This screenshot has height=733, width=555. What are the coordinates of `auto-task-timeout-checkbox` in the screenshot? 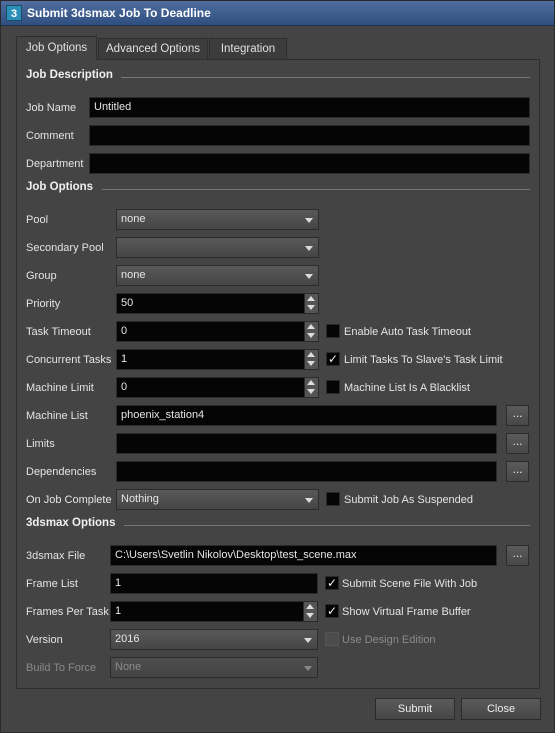 It's located at (333, 331).